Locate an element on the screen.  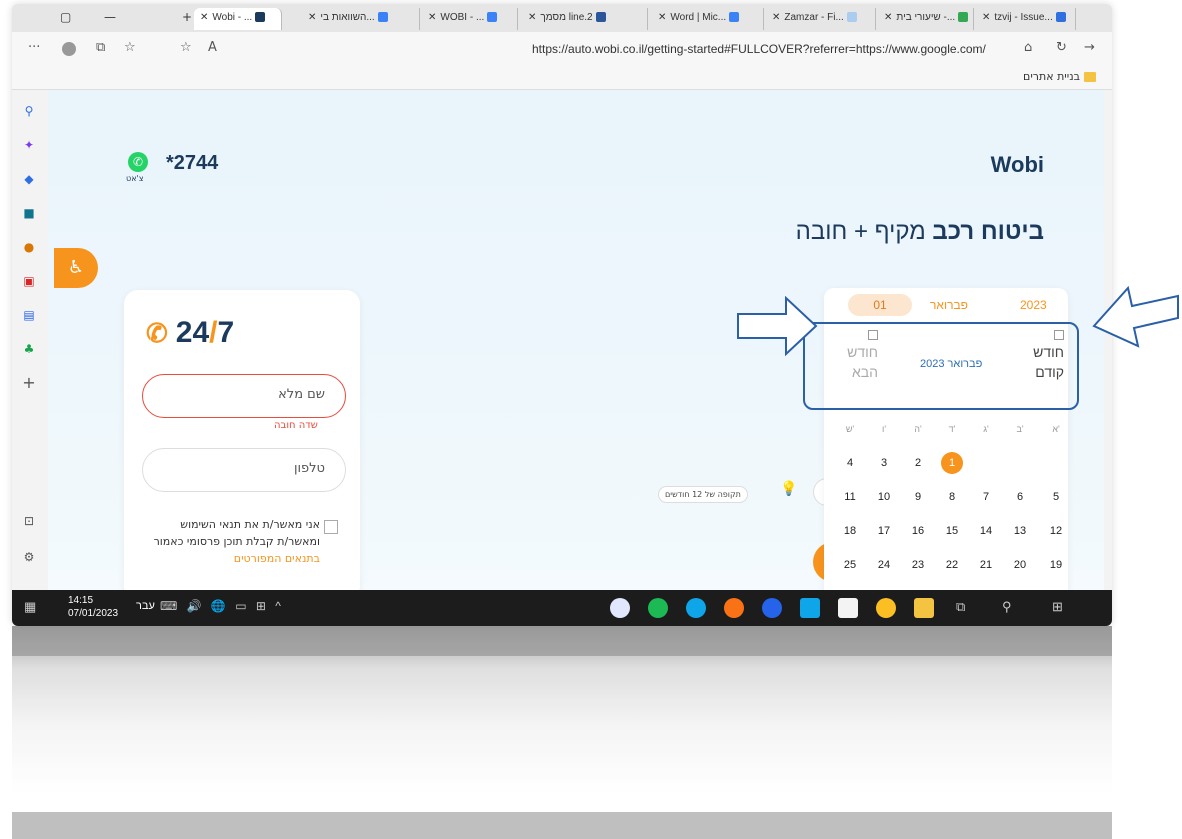
search-favicon-icon is located at coordinates (382, 17).